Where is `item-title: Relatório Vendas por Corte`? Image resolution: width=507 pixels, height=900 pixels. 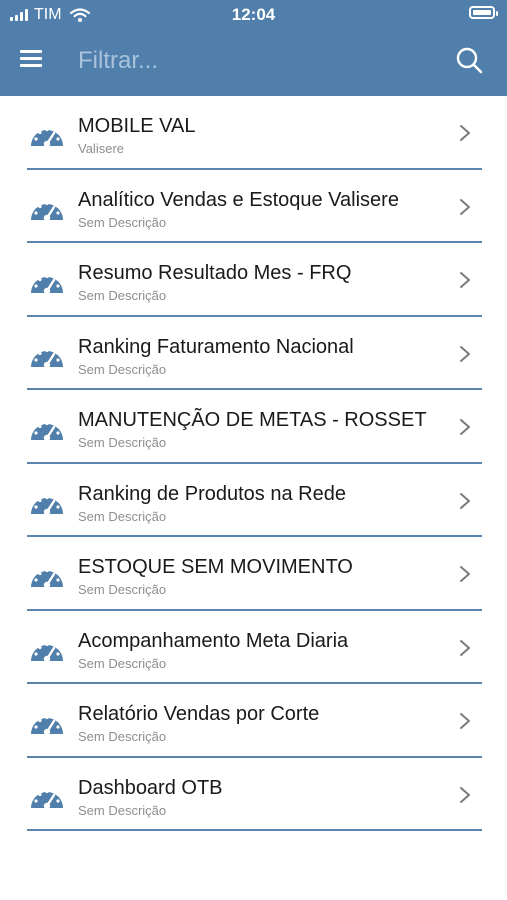 item-title: Relatório Vendas por Corte is located at coordinates (199, 714).